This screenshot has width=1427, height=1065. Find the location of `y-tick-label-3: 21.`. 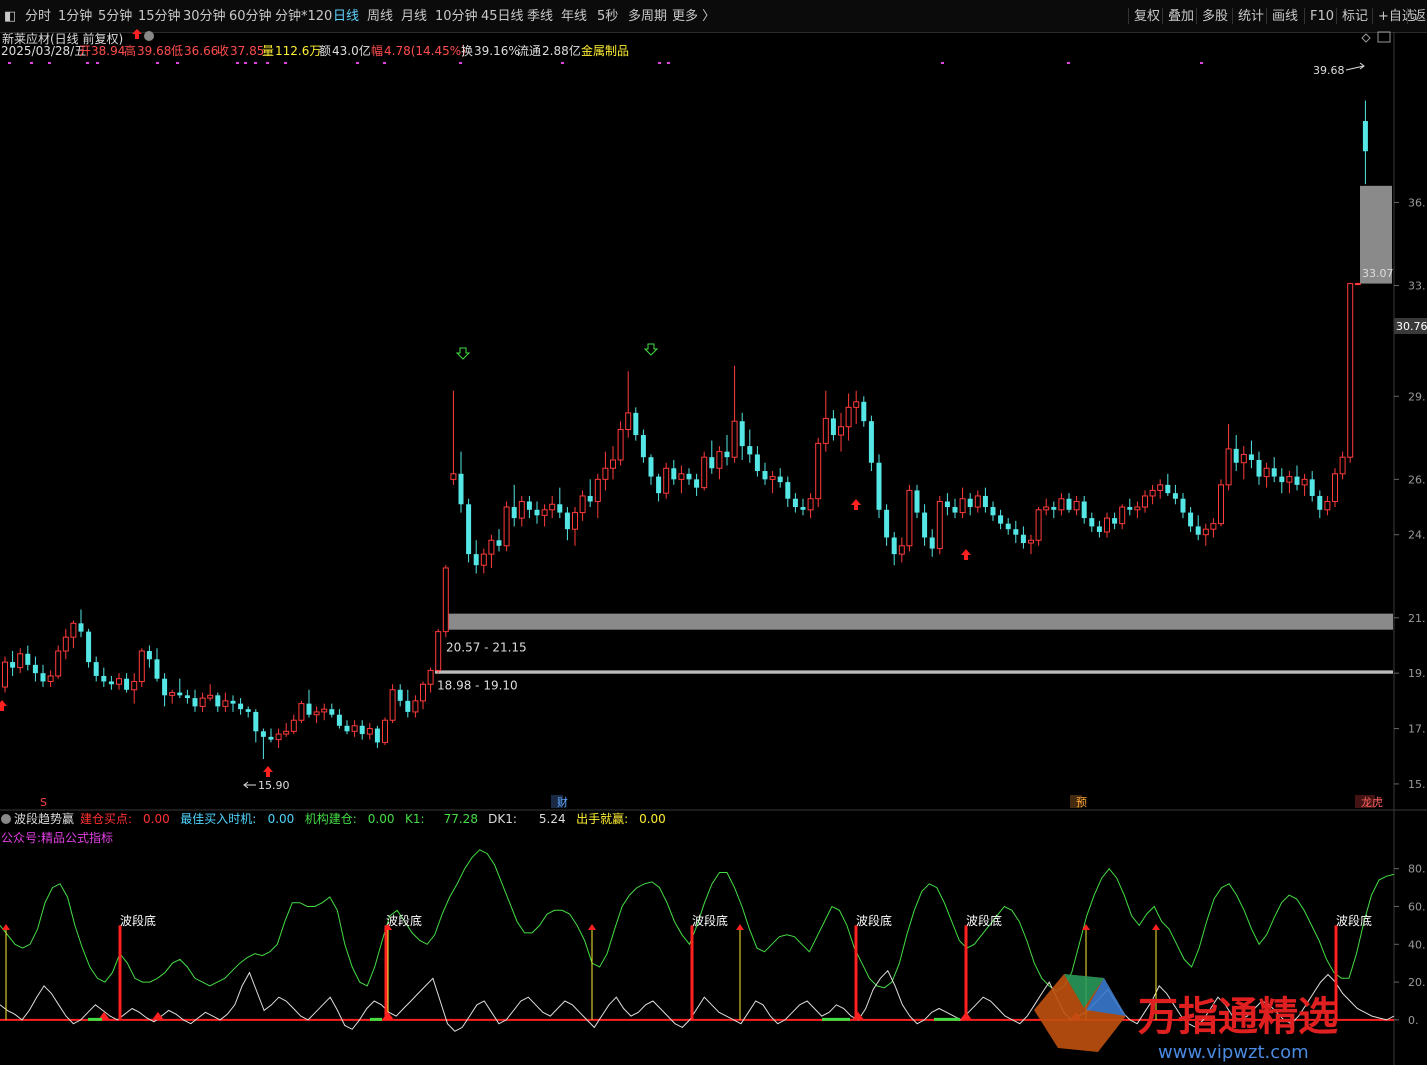

y-tick-label-3: 21. is located at coordinates (1417, 618).